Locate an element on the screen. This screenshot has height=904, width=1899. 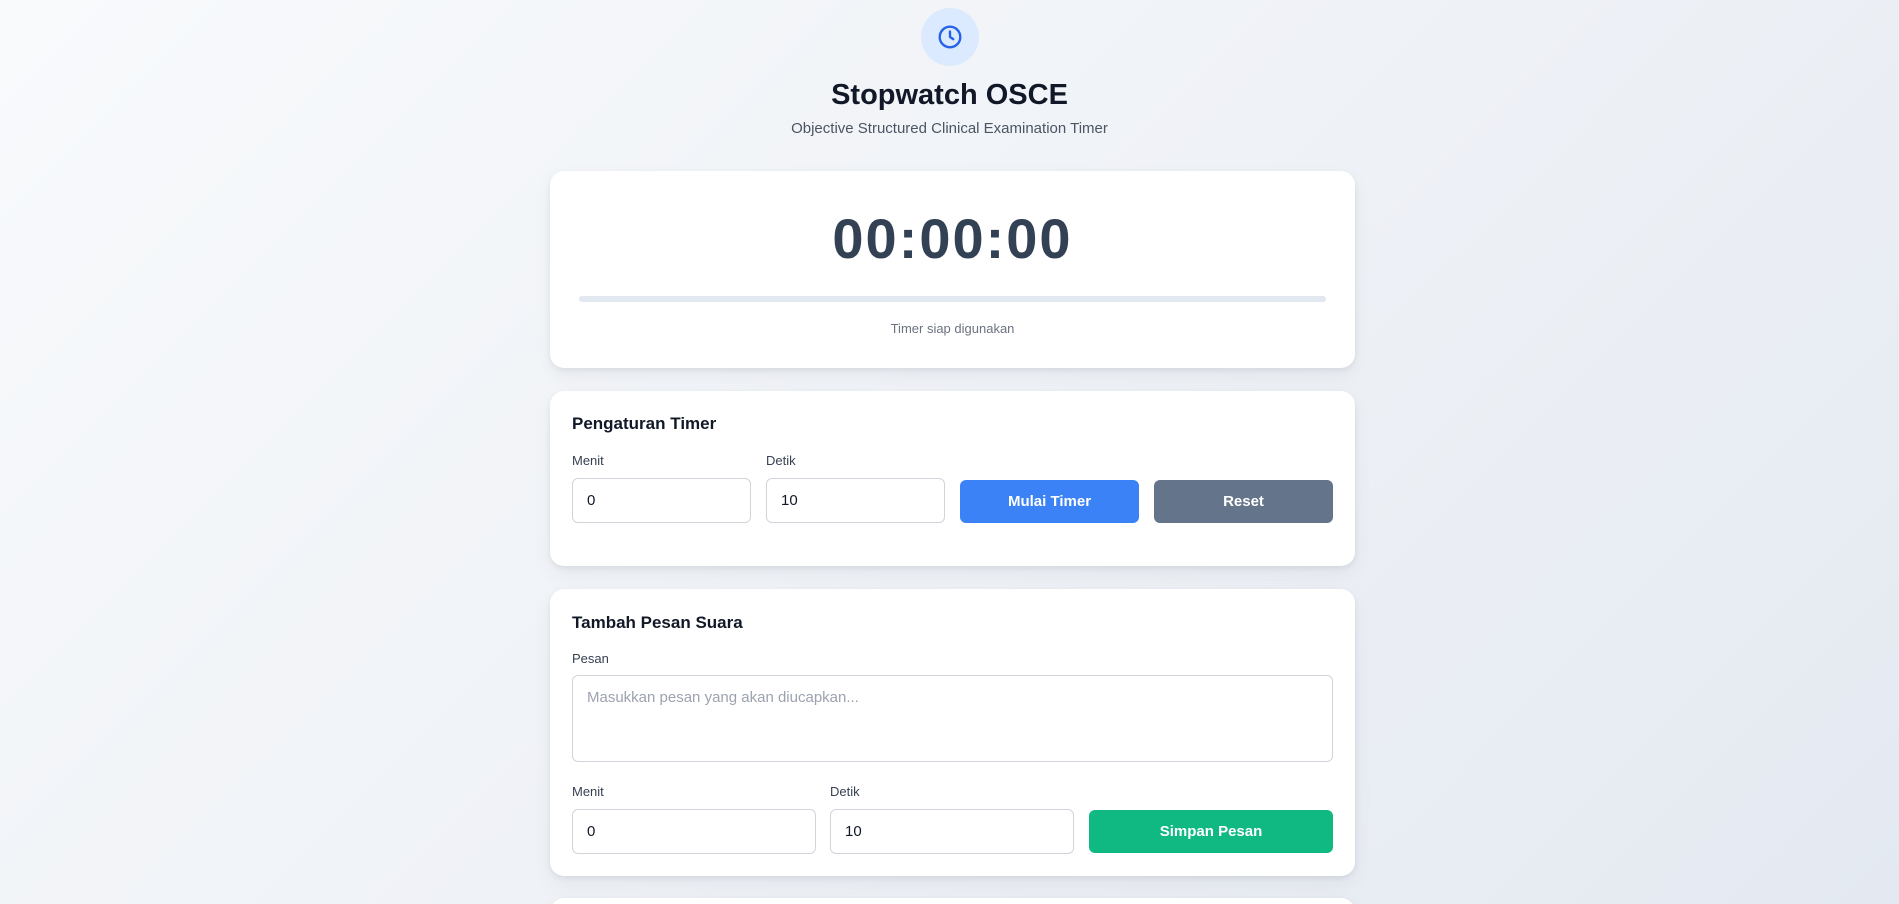
timer-display: 00:00:00 is located at coordinates (952, 238).